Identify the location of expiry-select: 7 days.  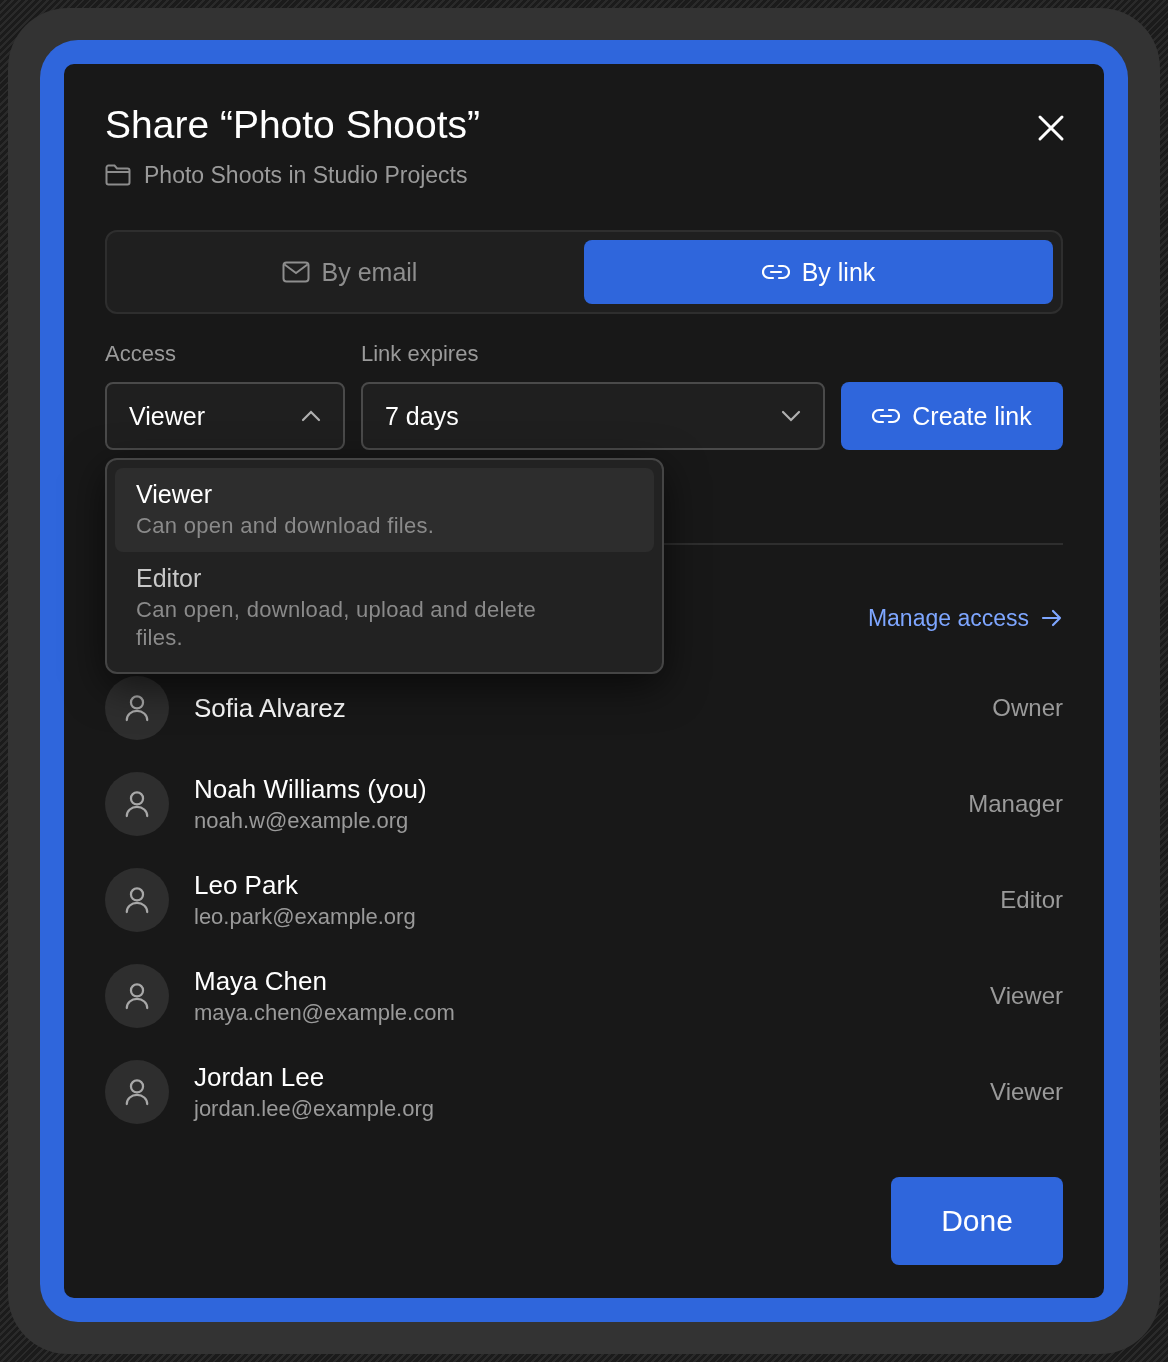
(593, 416).